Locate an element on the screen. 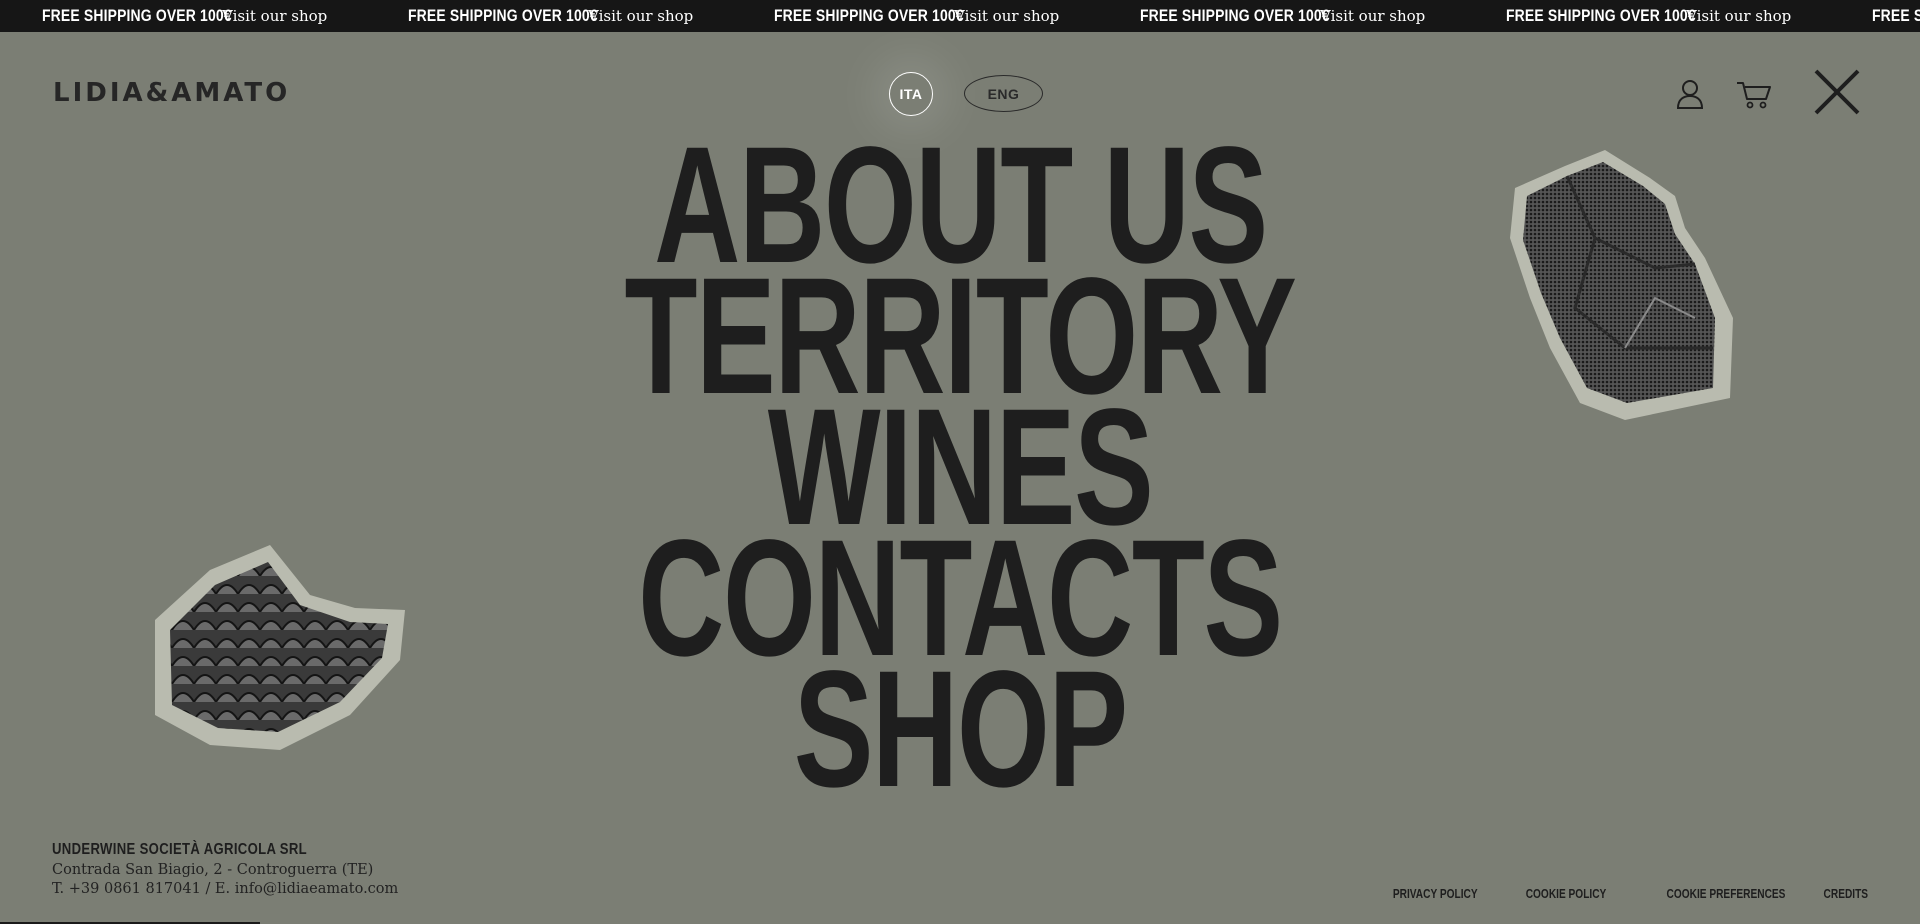 The image size is (1920, 924). language-ita-button: ITA is located at coordinates (911, 94).